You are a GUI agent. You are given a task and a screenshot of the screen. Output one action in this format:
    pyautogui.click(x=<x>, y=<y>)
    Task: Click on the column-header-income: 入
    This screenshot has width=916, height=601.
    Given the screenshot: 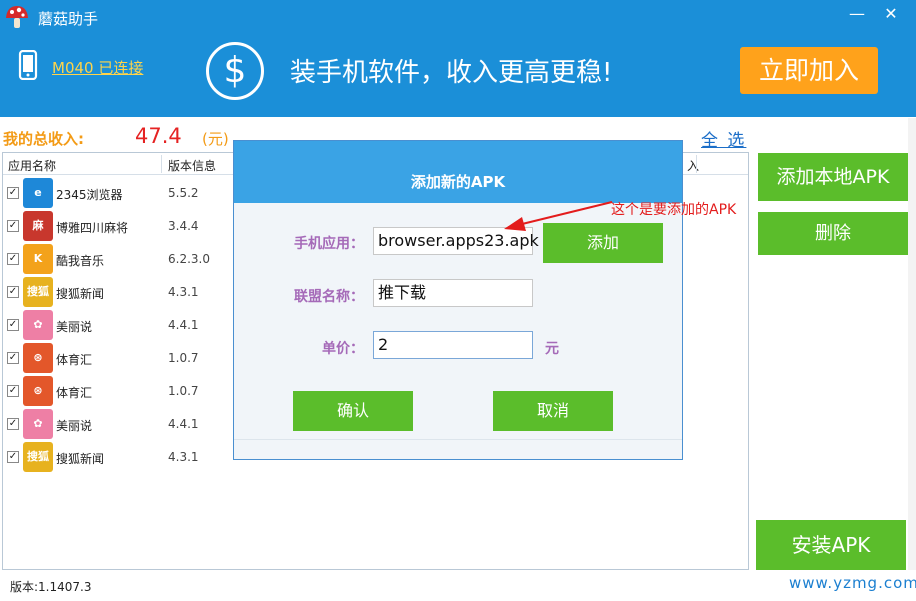 What is the action you would take?
    pyautogui.click(x=693, y=165)
    